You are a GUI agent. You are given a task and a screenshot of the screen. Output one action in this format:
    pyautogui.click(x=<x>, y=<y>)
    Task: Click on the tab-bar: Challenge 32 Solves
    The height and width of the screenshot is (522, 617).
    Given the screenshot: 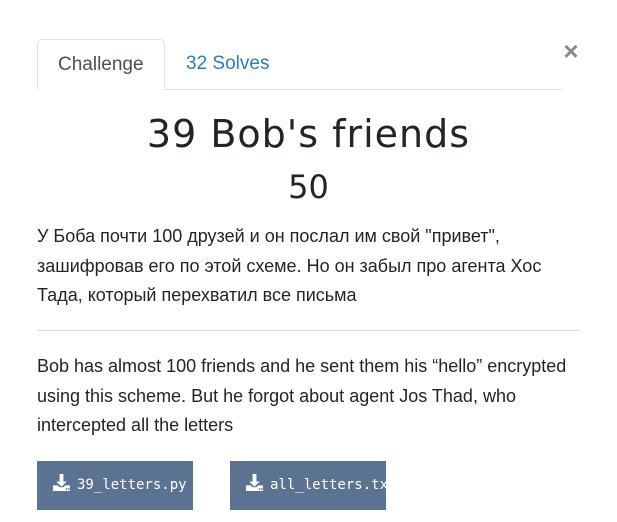 What is the action you would take?
    pyautogui.click(x=299, y=64)
    